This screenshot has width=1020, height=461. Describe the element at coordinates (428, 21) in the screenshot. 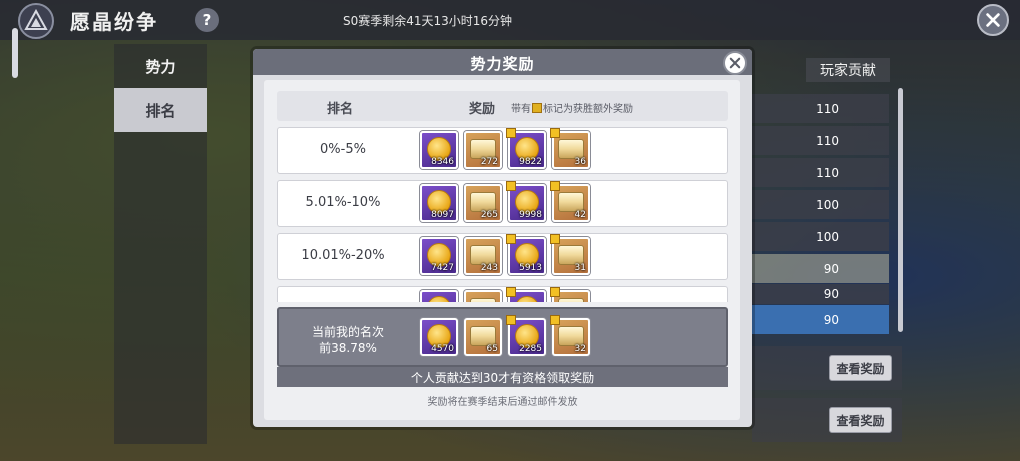

I see `season-countdown: S0赛季剩余41天13小时16分钟` at that location.